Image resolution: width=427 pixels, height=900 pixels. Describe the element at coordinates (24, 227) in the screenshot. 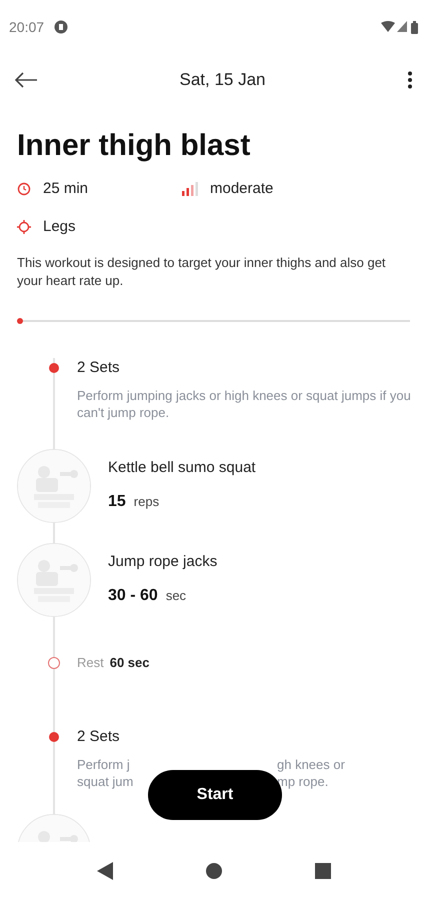

I see `target-icon` at that location.